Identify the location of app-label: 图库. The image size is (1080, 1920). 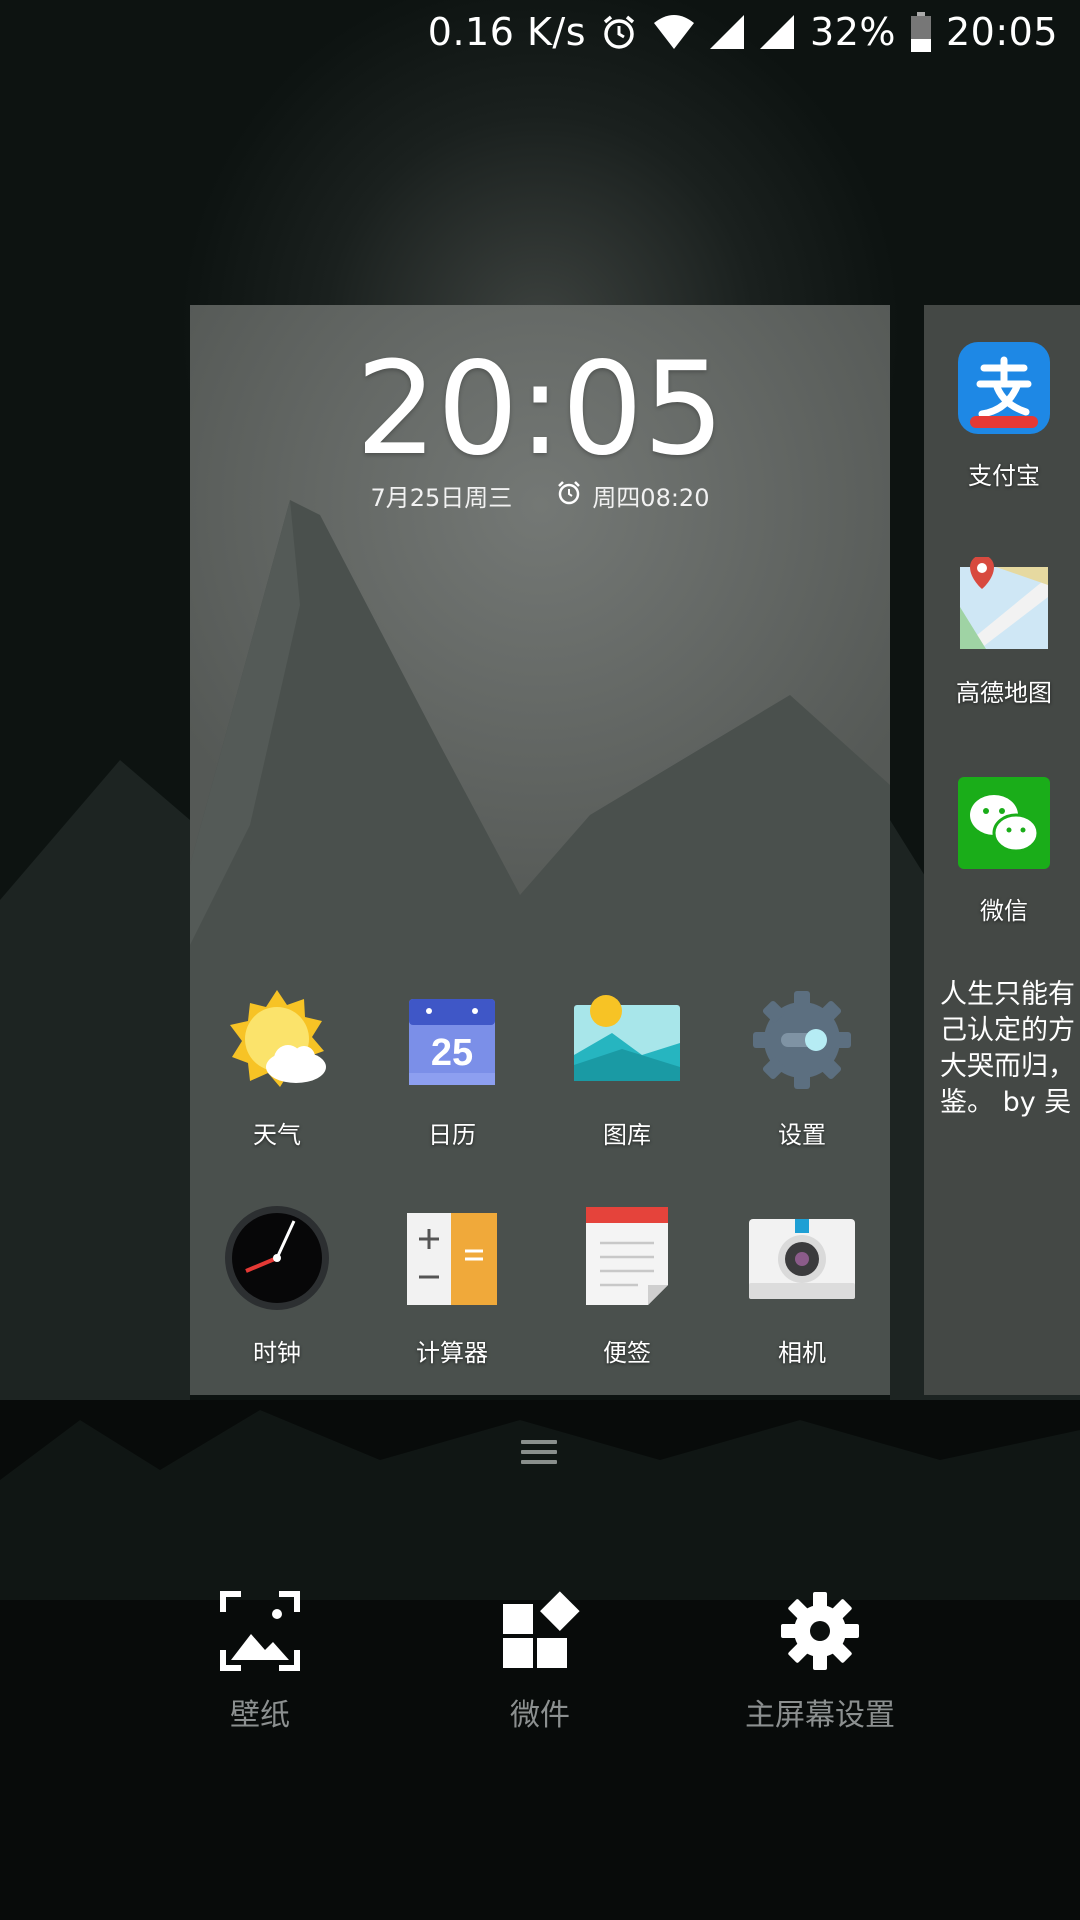
(627, 1135).